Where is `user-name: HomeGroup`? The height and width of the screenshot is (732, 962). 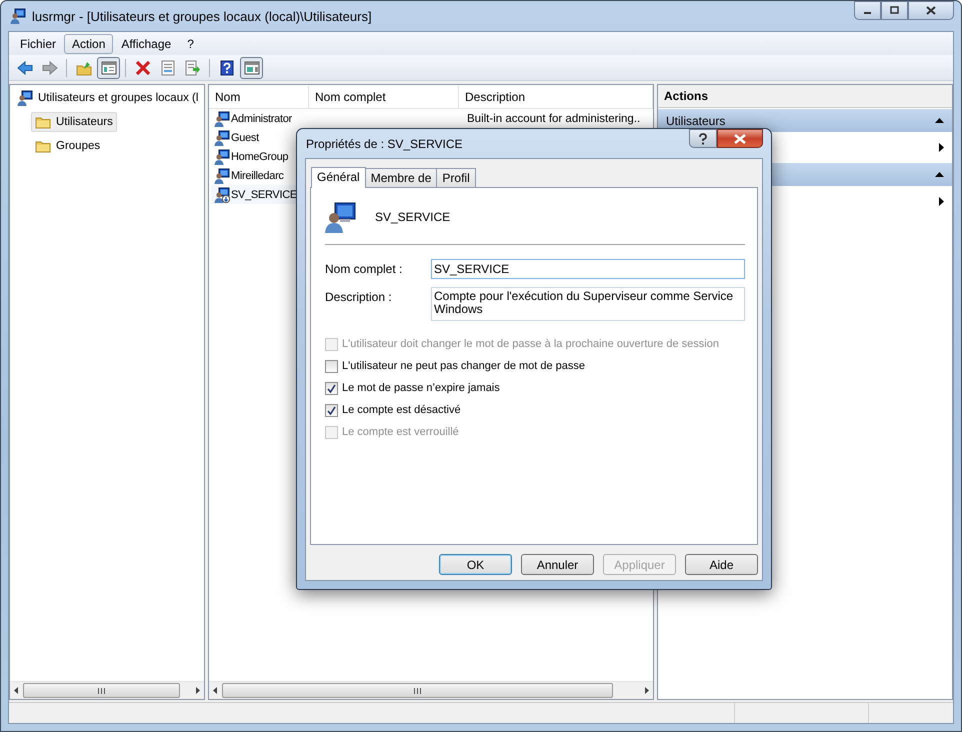
user-name: HomeGroup is located at coordinates (259, 156).